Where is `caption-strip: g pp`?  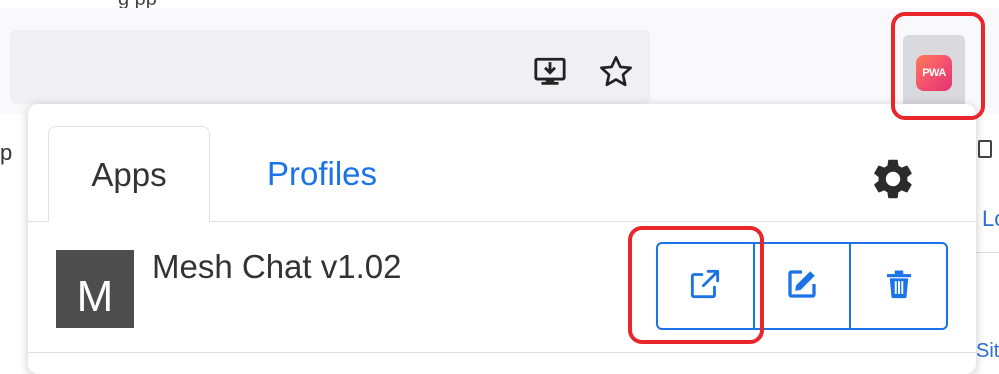 caption-strip: g pp is located at coordinates (499, 5).